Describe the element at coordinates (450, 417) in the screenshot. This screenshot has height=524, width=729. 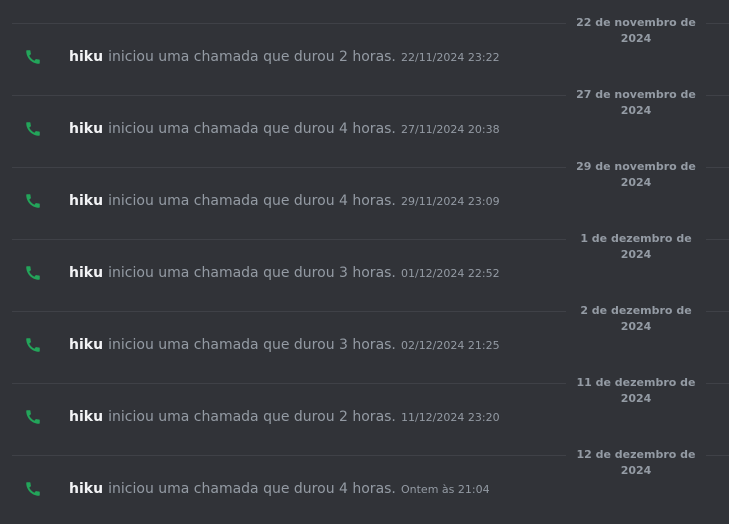
I see `message-timestamp: 11/12/2024 23:20` at that location.